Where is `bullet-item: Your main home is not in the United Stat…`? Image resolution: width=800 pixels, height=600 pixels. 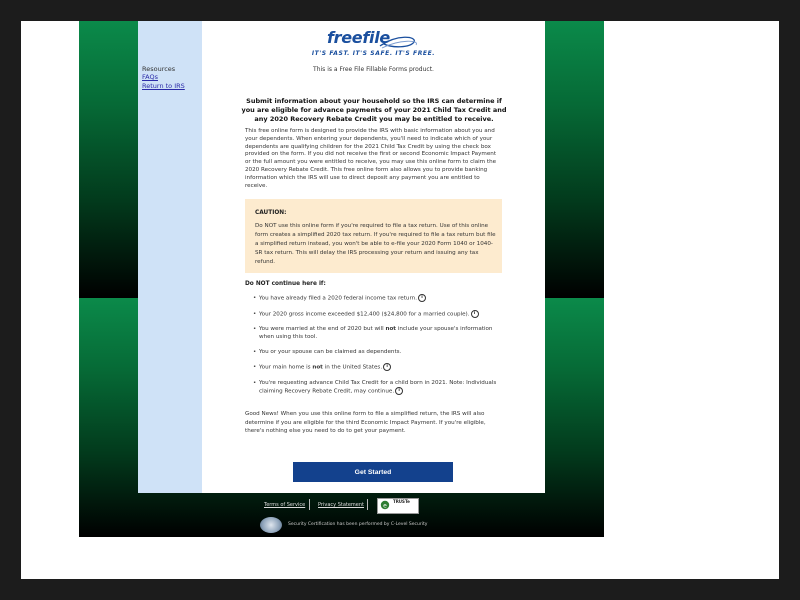
bullet-item: Your main home is not in the United Stat… is located at coordinates (378, 367).